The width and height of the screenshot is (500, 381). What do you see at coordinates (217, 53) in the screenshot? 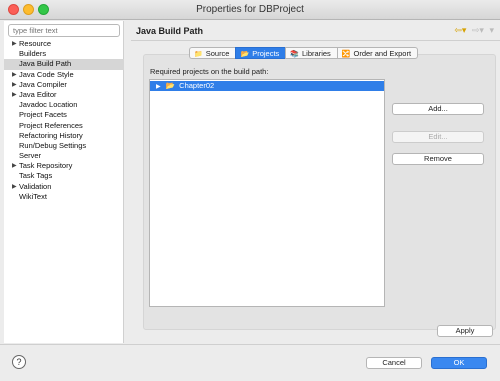
I see `tab-label: Source` at bounding box center [217, 53].